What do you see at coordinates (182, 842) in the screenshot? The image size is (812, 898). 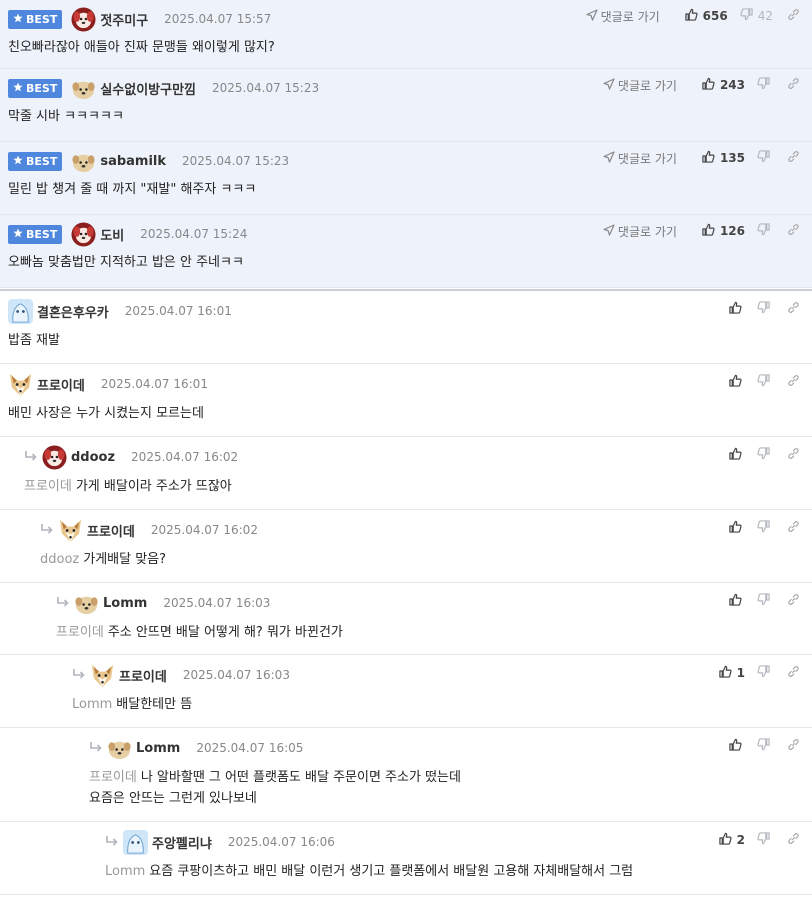 I see `author-nickname: 주앙펠리냐` at bounding box center [182, 842].